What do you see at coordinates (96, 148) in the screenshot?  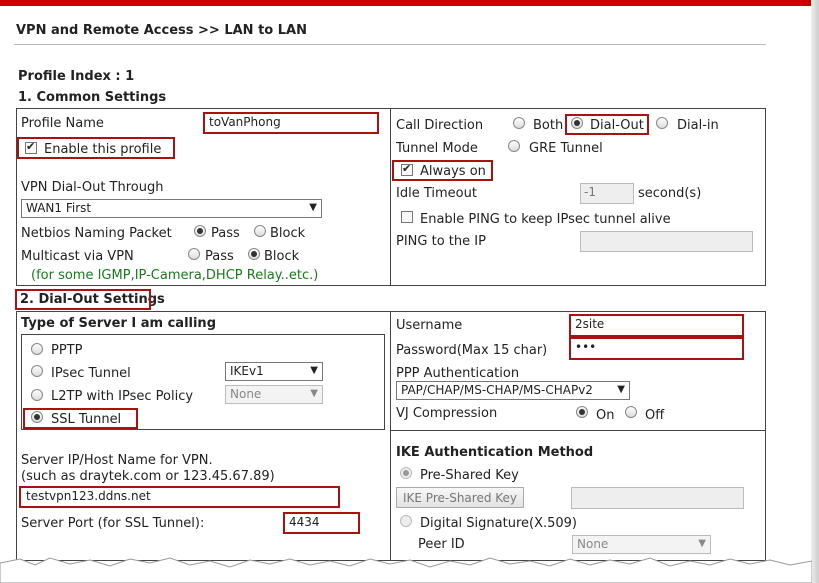 I see `enable-profile-highlight` at bounding box center [96, 148].